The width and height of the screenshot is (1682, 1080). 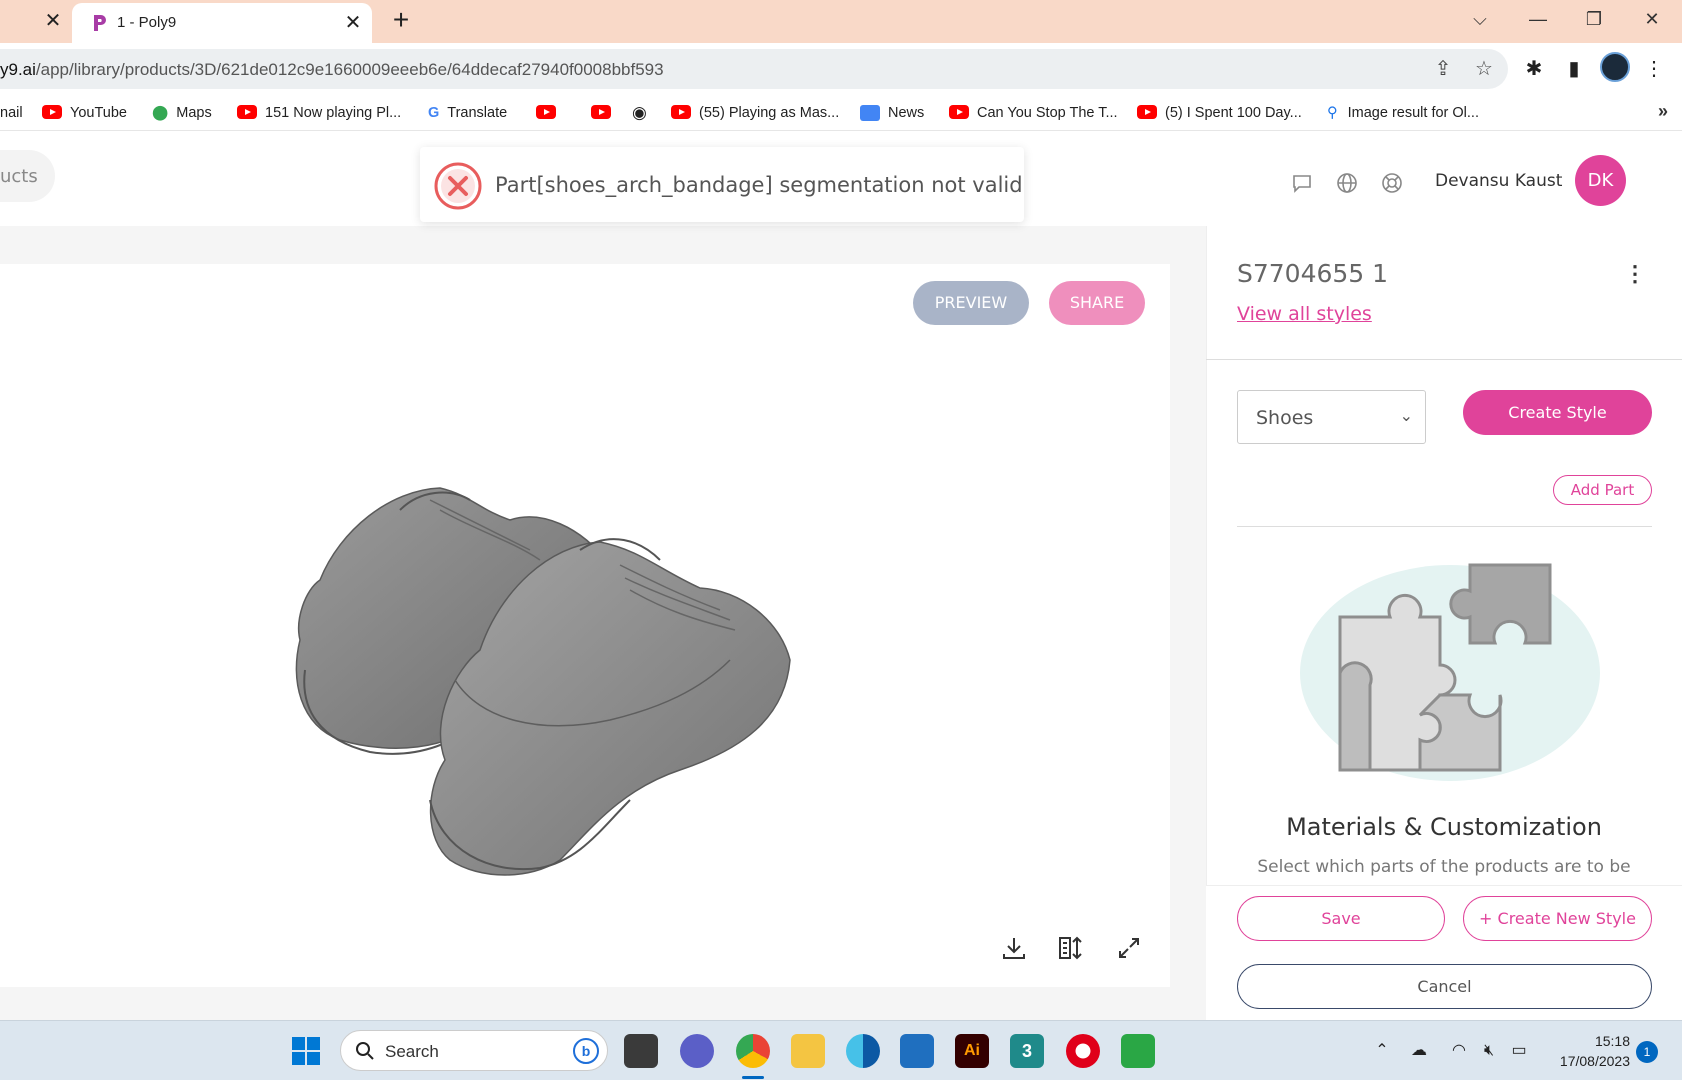 I want to click on microsoft-store-icon, so click(x=917, y=1051).